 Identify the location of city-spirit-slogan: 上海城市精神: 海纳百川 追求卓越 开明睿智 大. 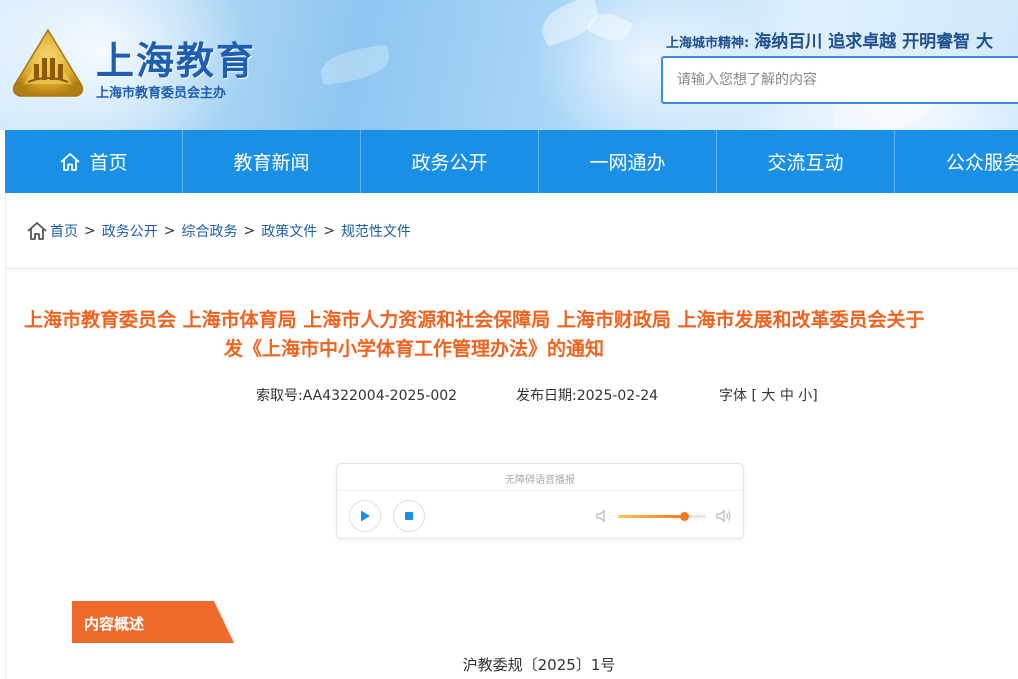
(829, 39).